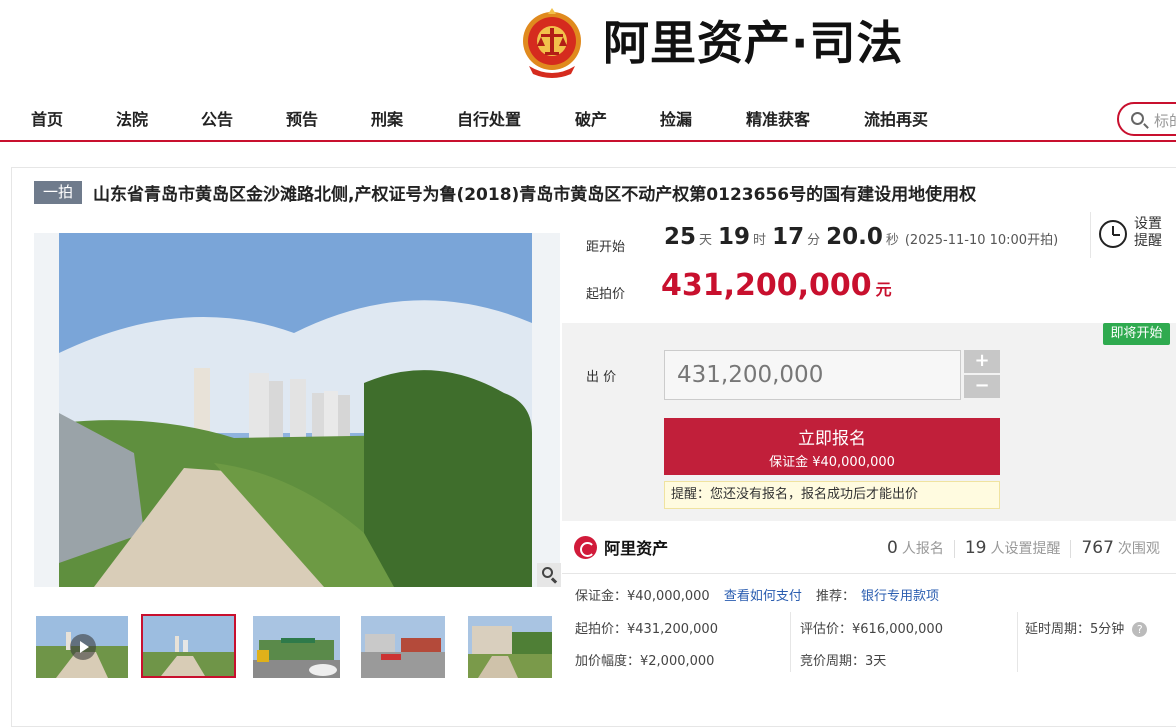 The width and height of the screenshot is (1176, 727). Describe the element at coordinates (832, 495) in the screenshot. I see `signup-tip: 提醒：您还没有报名，报名成功后才能出价` at that location.